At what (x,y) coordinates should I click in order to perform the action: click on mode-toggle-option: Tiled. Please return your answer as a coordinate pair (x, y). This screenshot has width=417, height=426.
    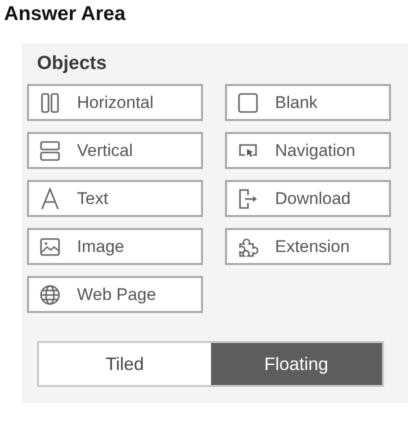
    Looking at the image, I should click on (124, 364).